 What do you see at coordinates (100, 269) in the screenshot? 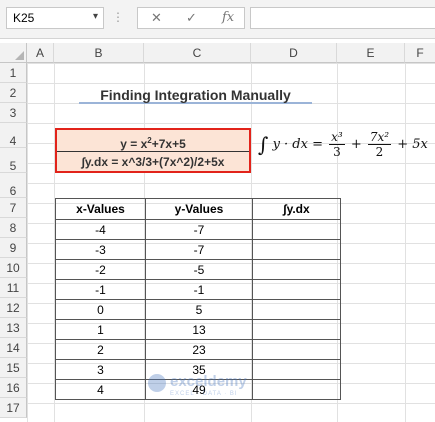
I see `cell-x: -2` at bounding box center [100, 269].